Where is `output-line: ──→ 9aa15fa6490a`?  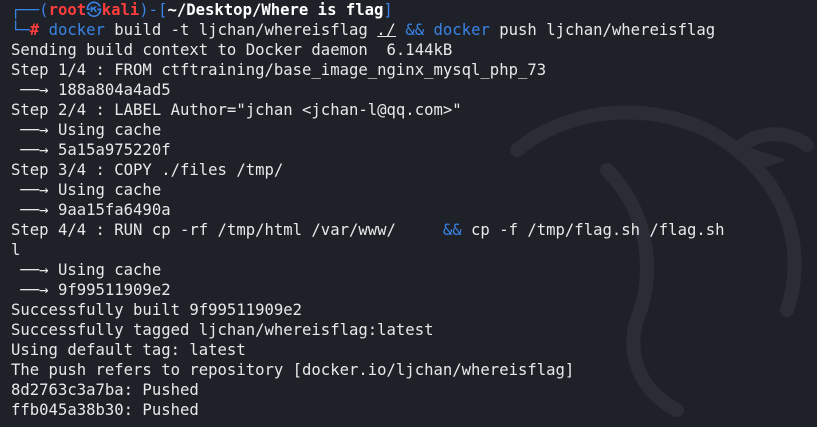
output-line: ──→ 9aa15fa6490a is located at coordinates (91, 210).